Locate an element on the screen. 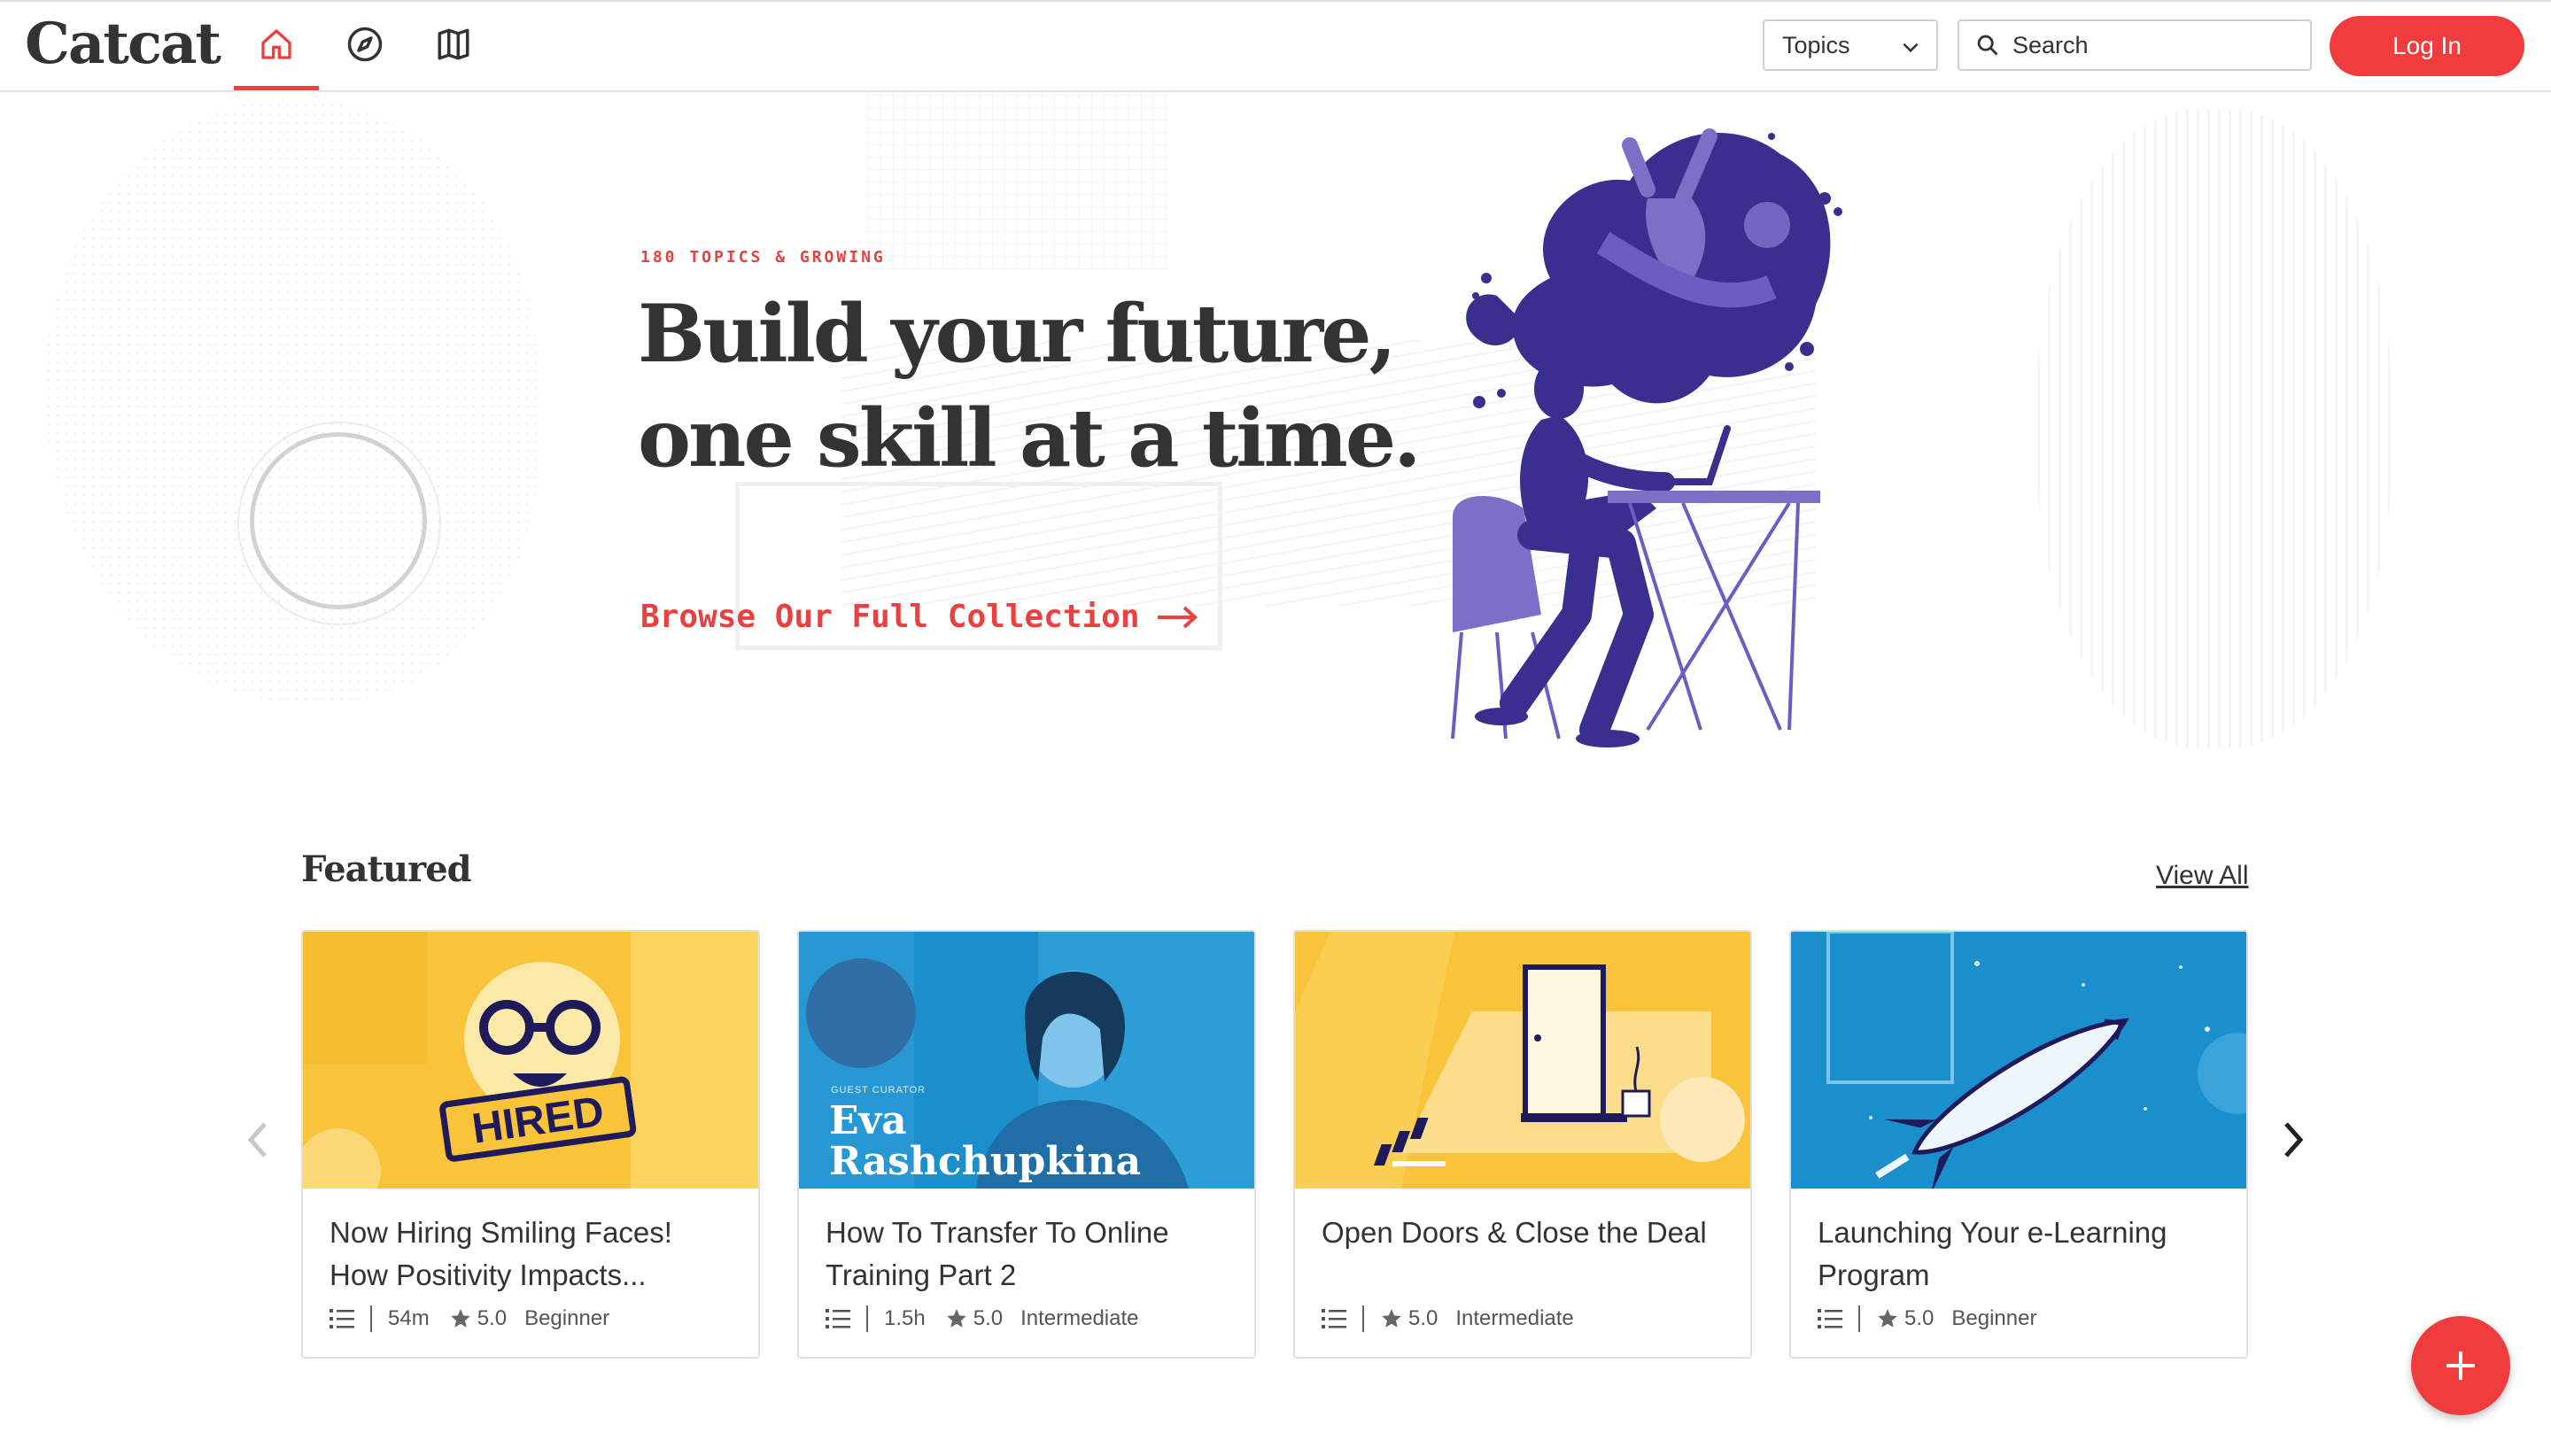 Image resolution: width=2551 pixels, height=1456 pixels. course-meta: 5.0 Intermediate is located at coordinates (1448, 1318).